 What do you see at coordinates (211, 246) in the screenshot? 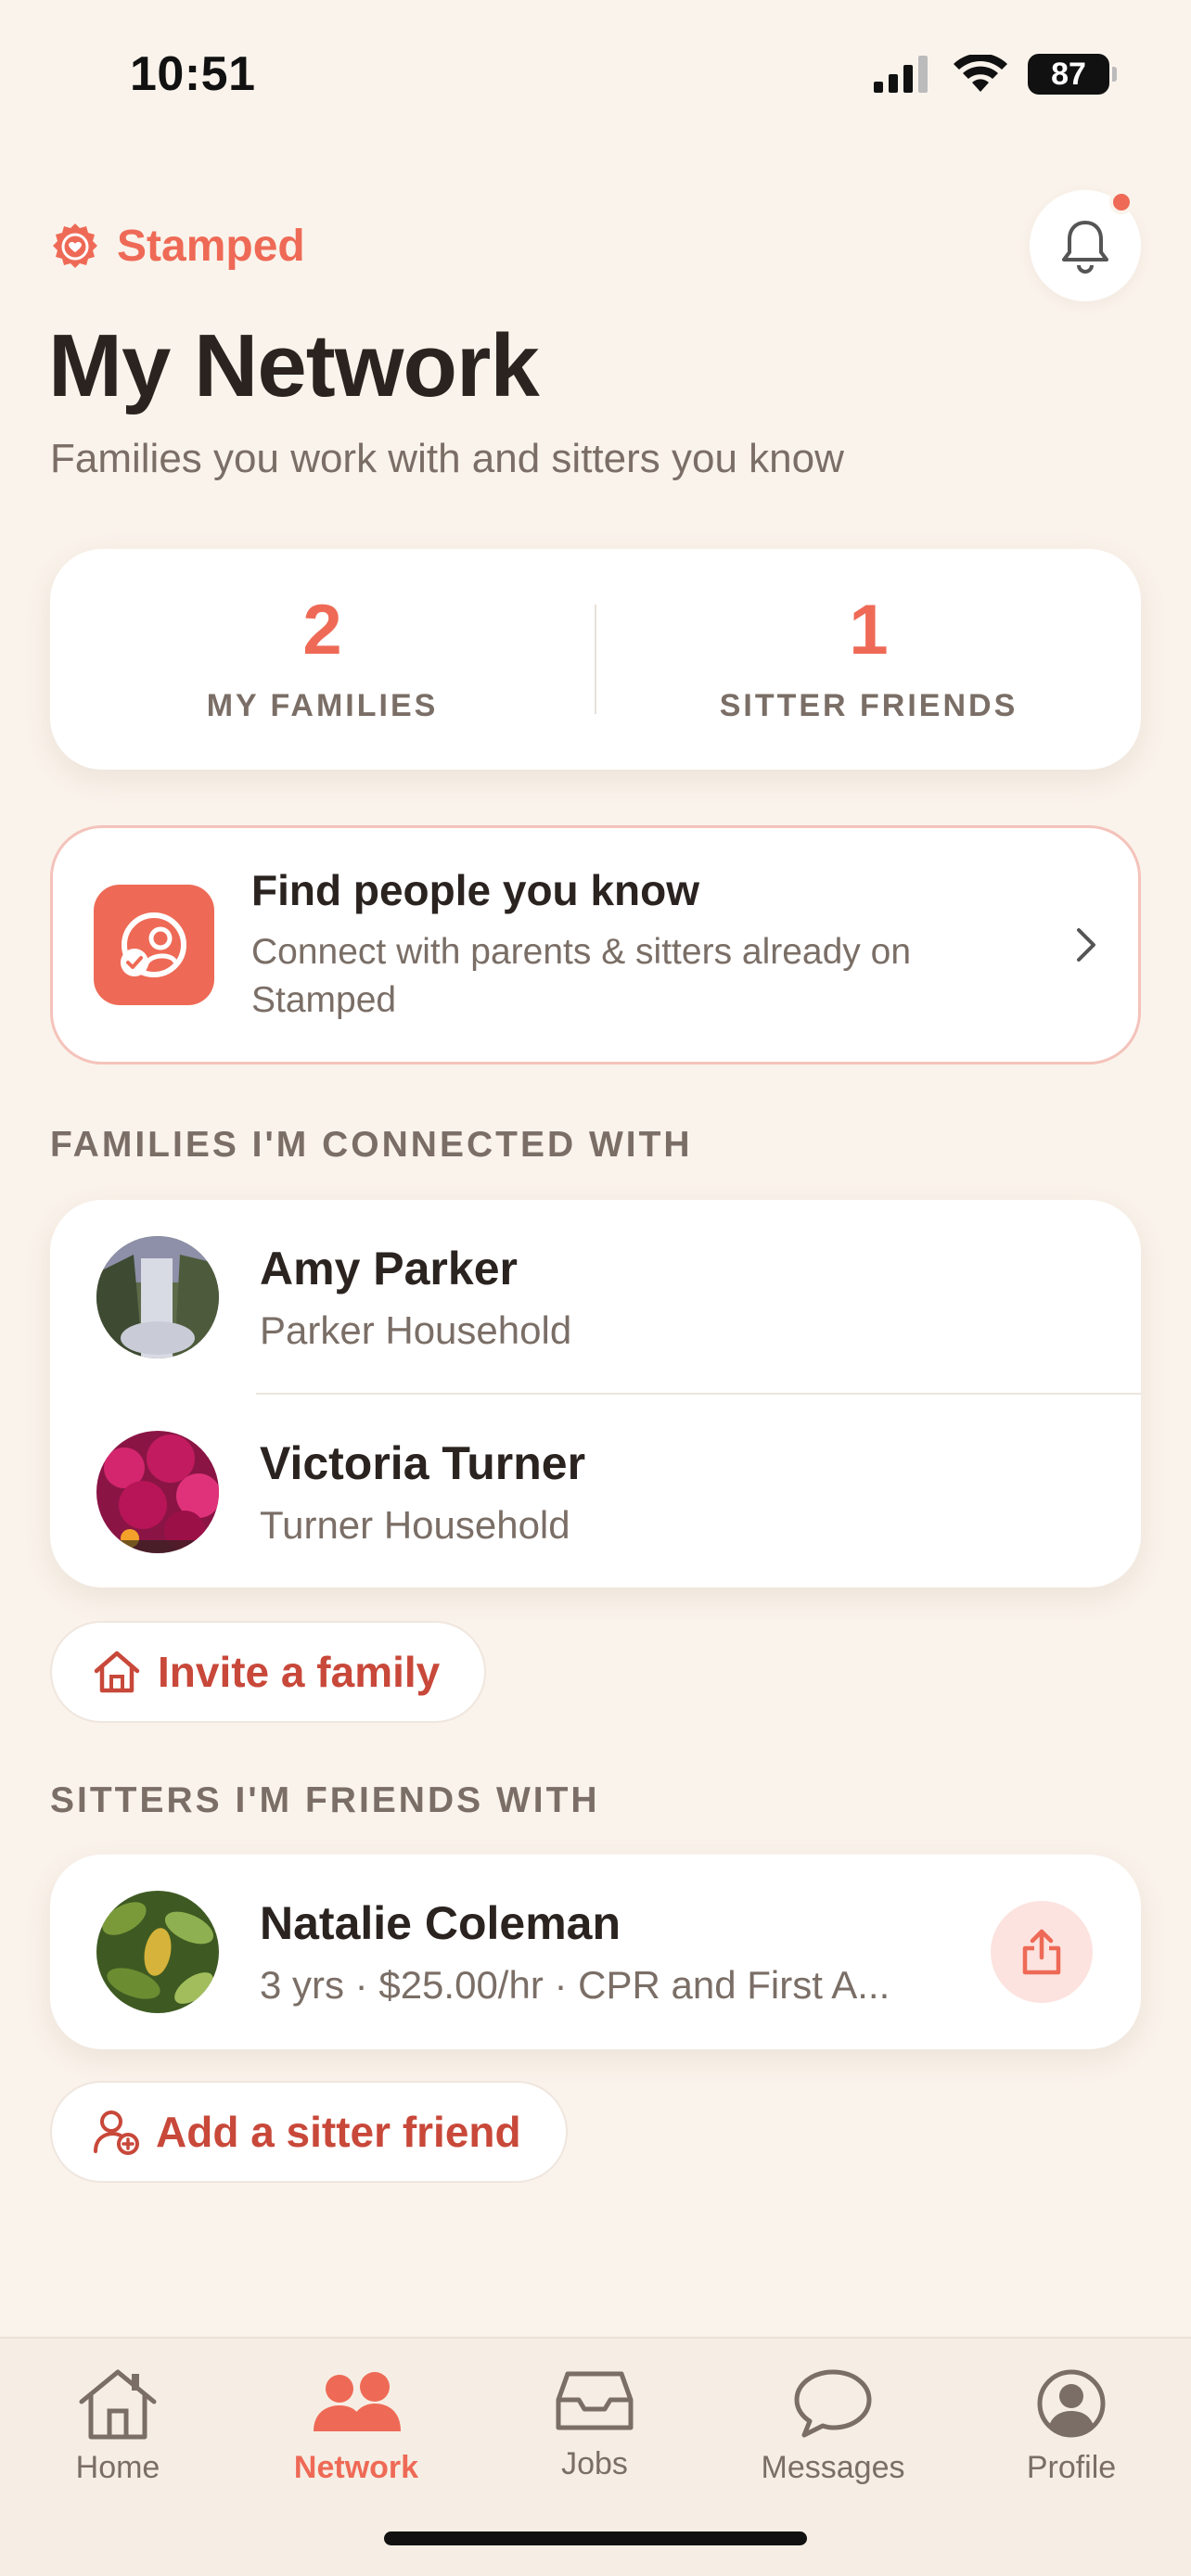
I see `brand-name: Stamped` at bounding box center [211, 246].